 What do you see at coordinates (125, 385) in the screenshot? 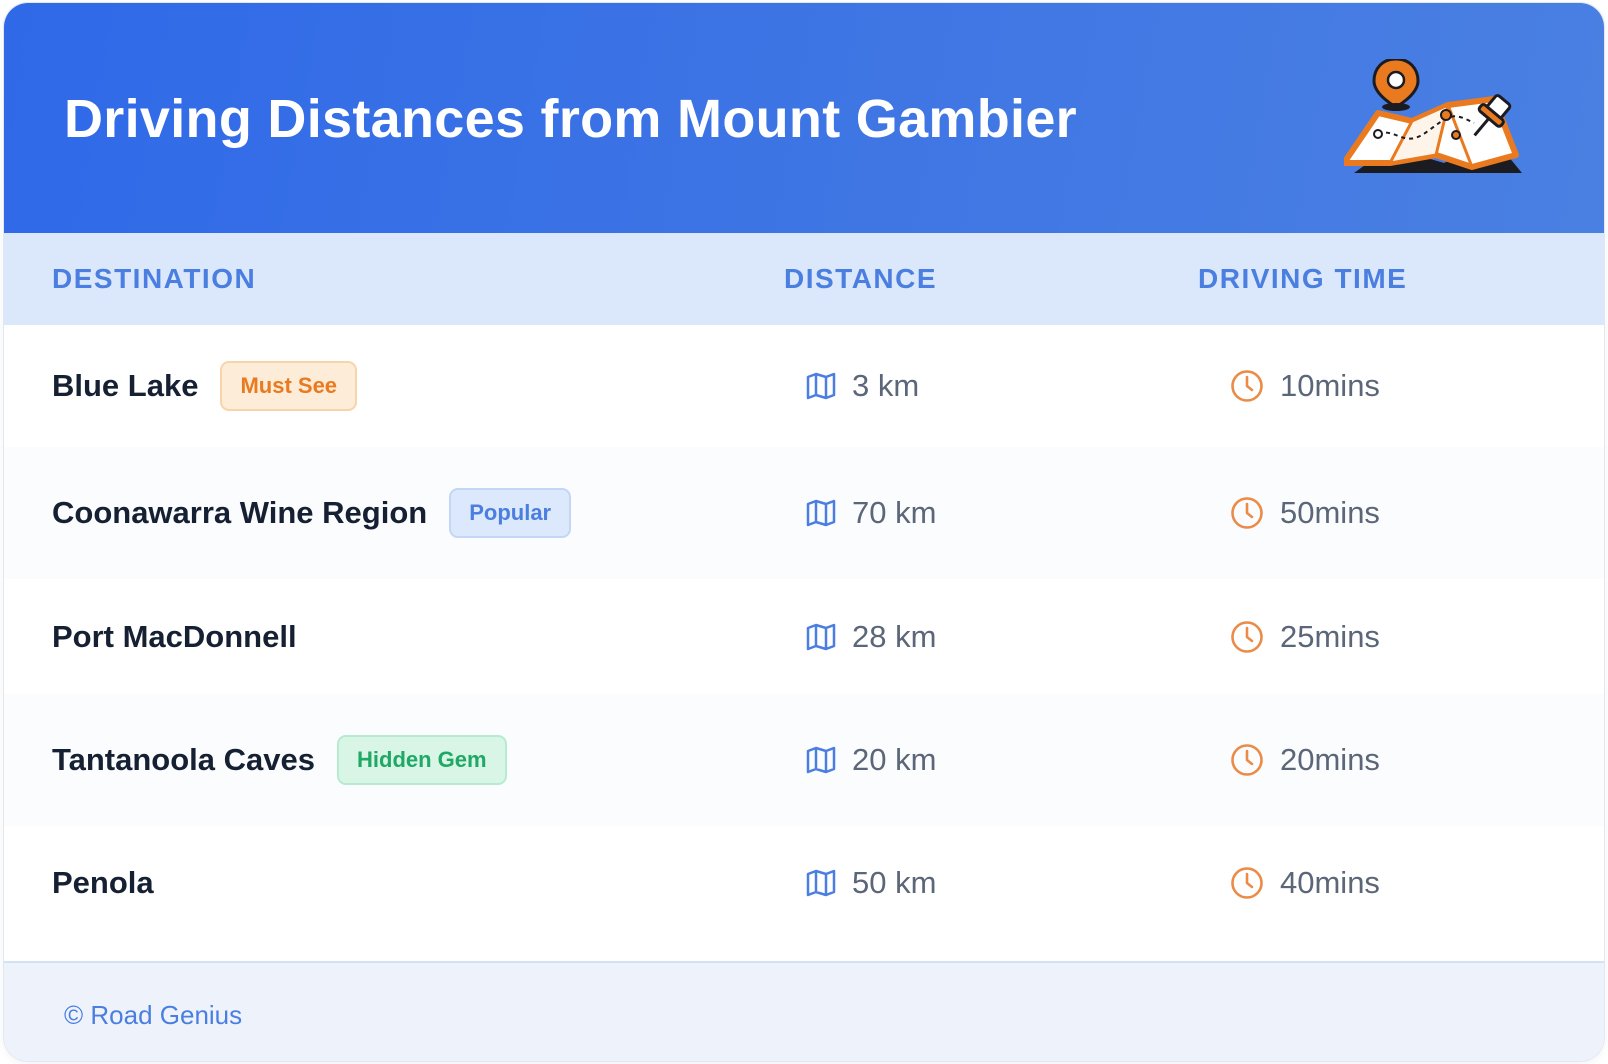
I see `destination-name: Blue Lake` at bounding box center [125, 385].